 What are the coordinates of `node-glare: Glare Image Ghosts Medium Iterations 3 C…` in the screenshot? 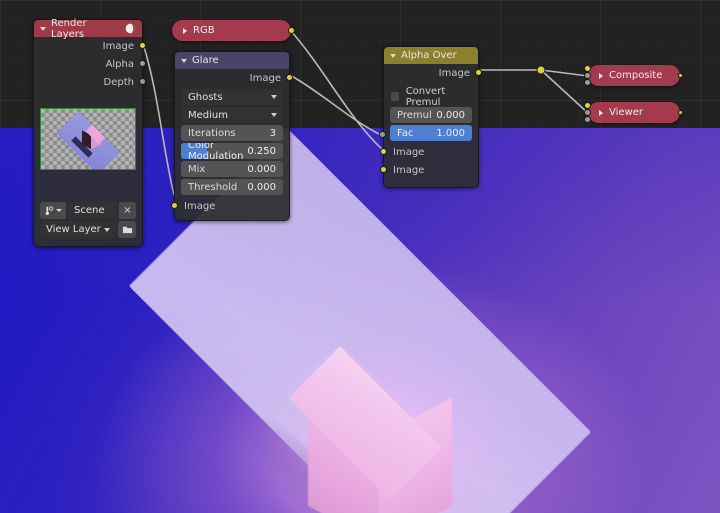 It's located at (232, 136).